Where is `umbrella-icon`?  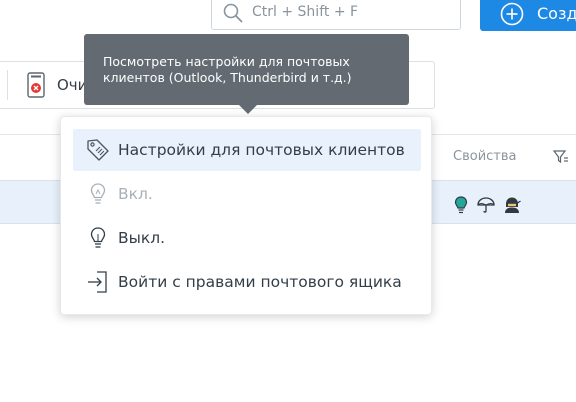
umbrella-icon is located at coordinates (486, 205).